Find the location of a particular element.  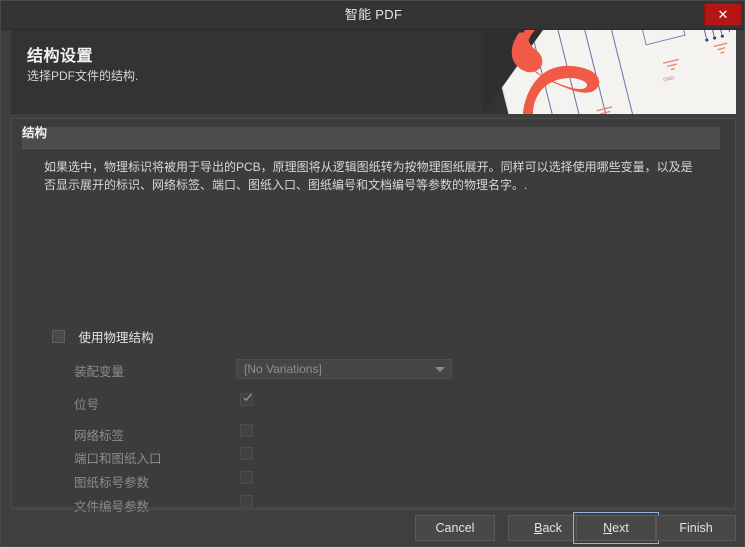

assembly-variation-select: [No Variations] is located at coordinates (344, 369).